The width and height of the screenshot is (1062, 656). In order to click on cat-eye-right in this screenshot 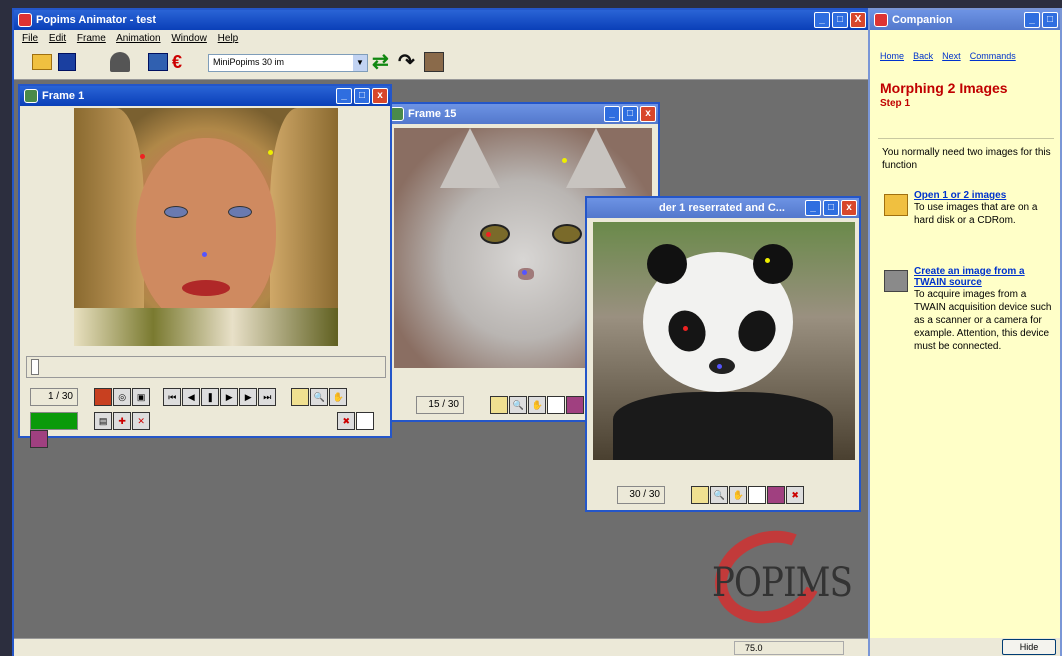, I will do `click(567, 234)`.